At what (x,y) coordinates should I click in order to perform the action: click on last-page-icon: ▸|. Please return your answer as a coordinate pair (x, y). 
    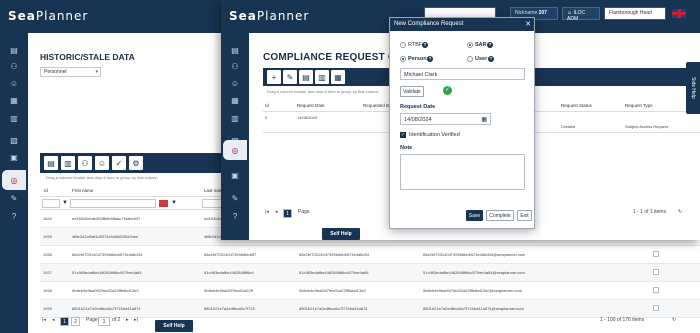
    Looking at the image, I should click on (136, 320).